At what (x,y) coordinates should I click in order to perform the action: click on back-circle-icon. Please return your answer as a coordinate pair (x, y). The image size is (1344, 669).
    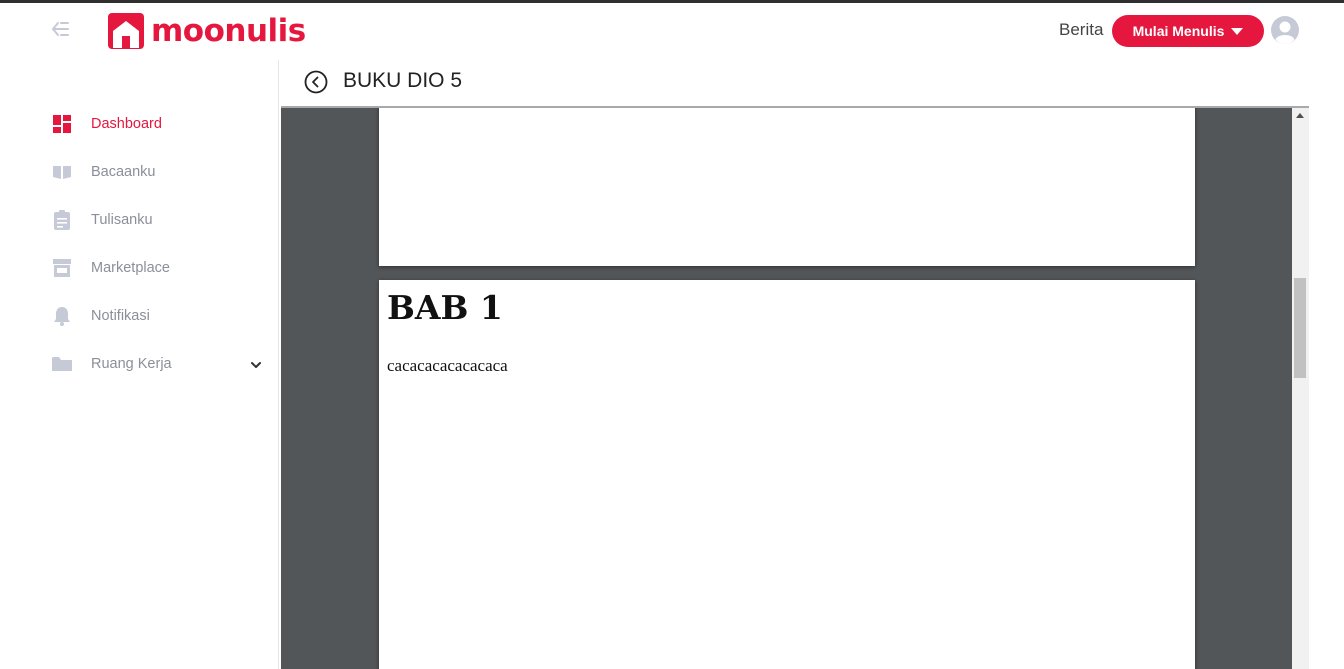
    Looking at the image, I should click on (316, 82).